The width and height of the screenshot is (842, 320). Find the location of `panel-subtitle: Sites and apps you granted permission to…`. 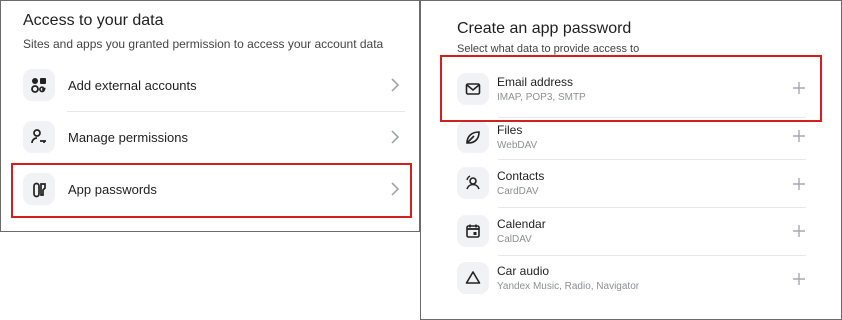

panel-subtitle: Sites and apps you granted permission to… is located at coordinates (203, 44).